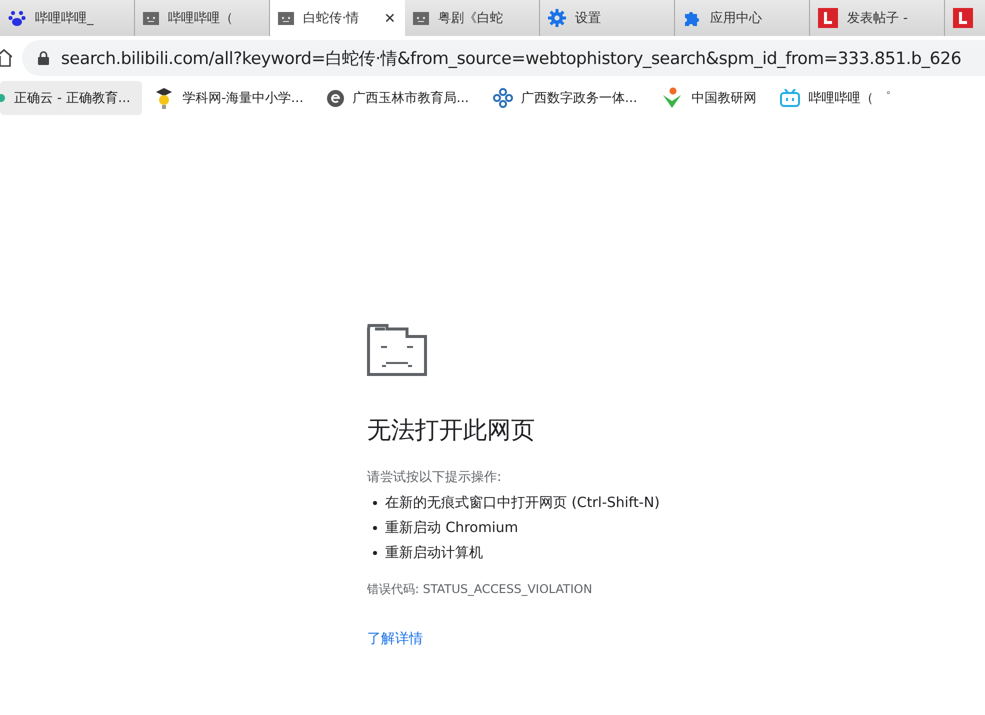 The width and height of the screenshot is (985, 715). Describe the element at coordinates (672, 98) in the screenshot. I see `figure-icon` at that location.